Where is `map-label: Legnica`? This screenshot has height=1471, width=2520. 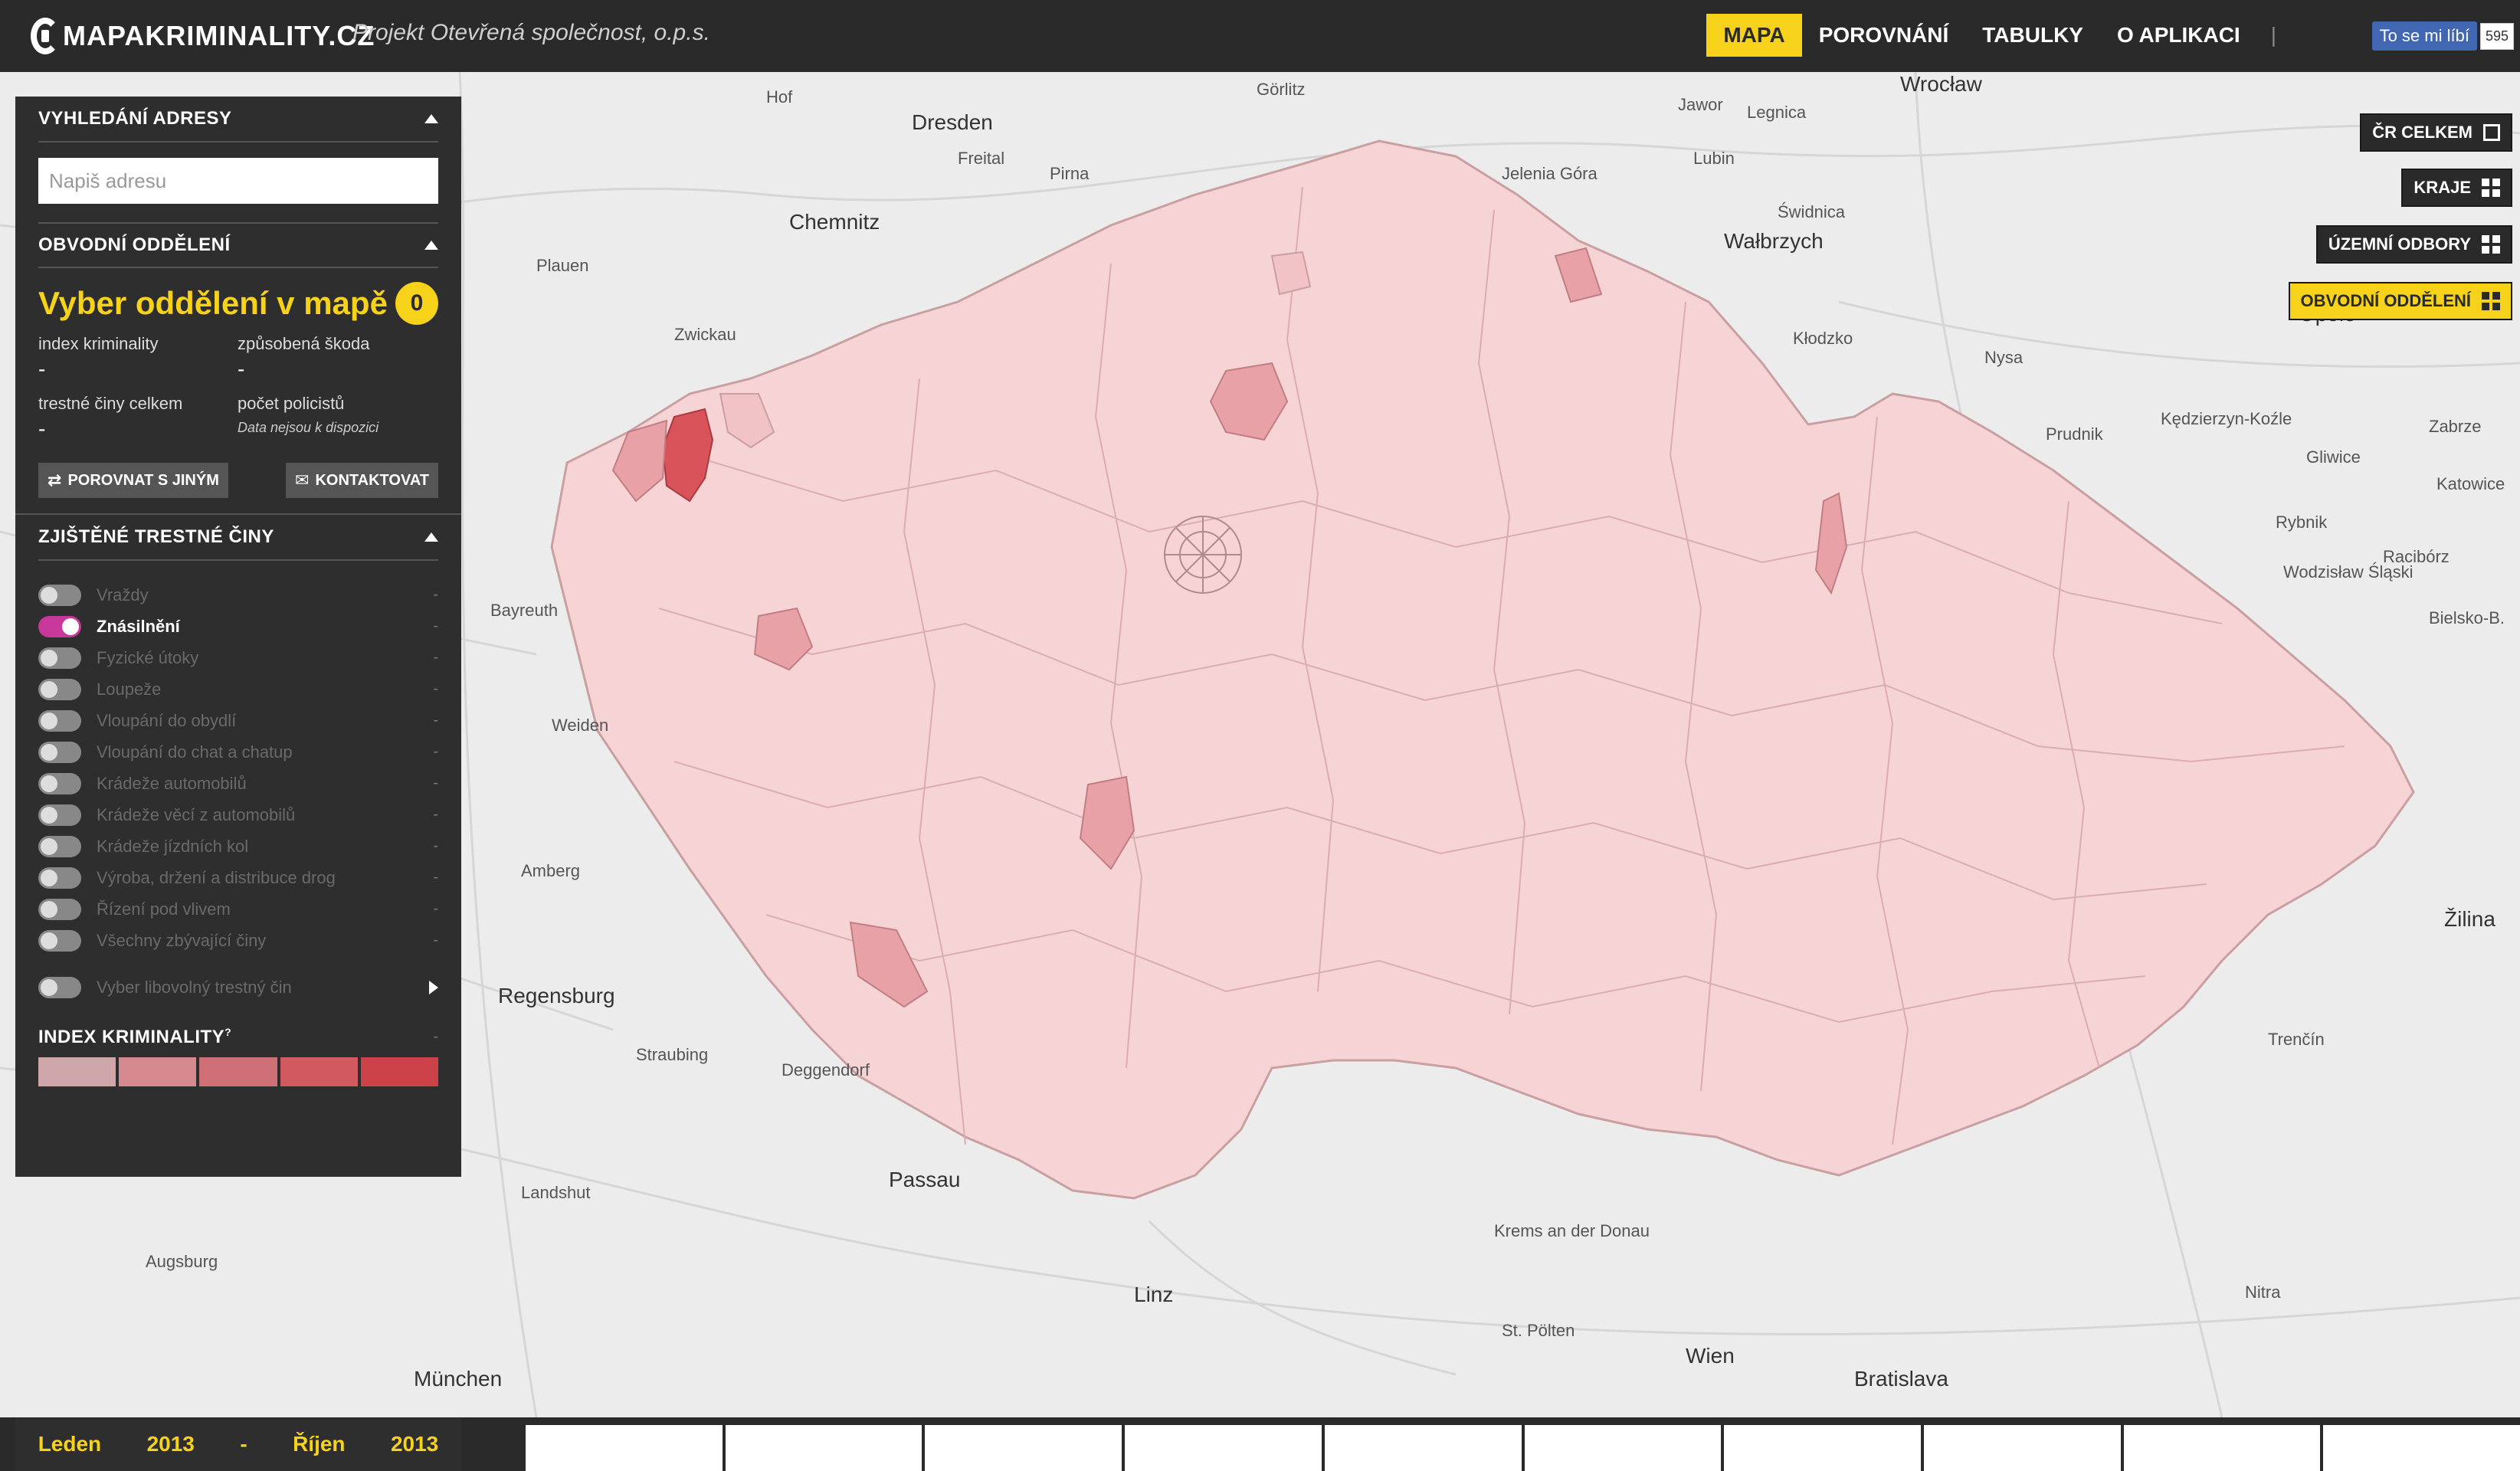 map-label: Legnica is located at coordinates (1777, 112).